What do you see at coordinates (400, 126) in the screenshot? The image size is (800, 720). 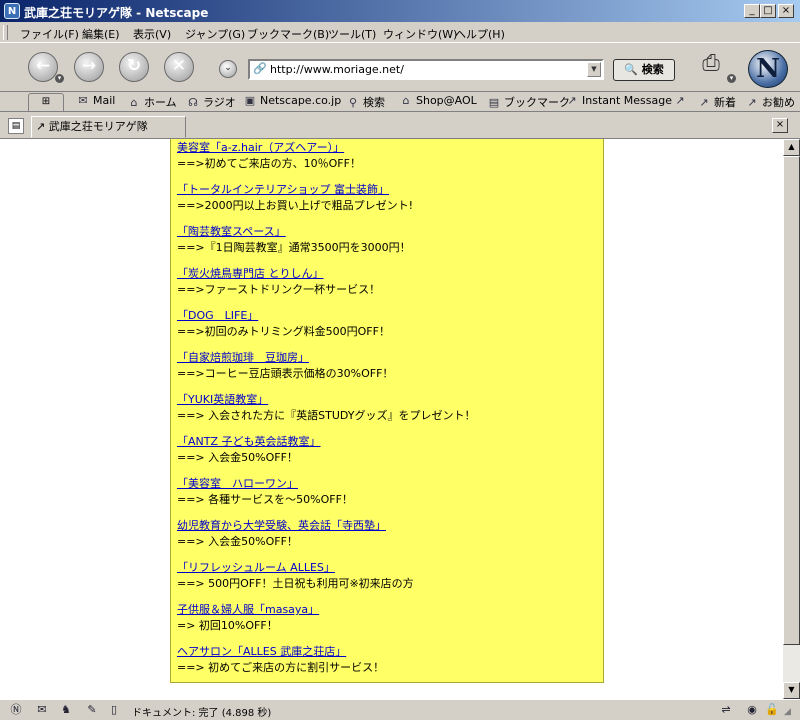 I see `tab-bar: ▤ ↗ 武庫之荘モリアゲ隊 ×` at bounding box center [400, 126].